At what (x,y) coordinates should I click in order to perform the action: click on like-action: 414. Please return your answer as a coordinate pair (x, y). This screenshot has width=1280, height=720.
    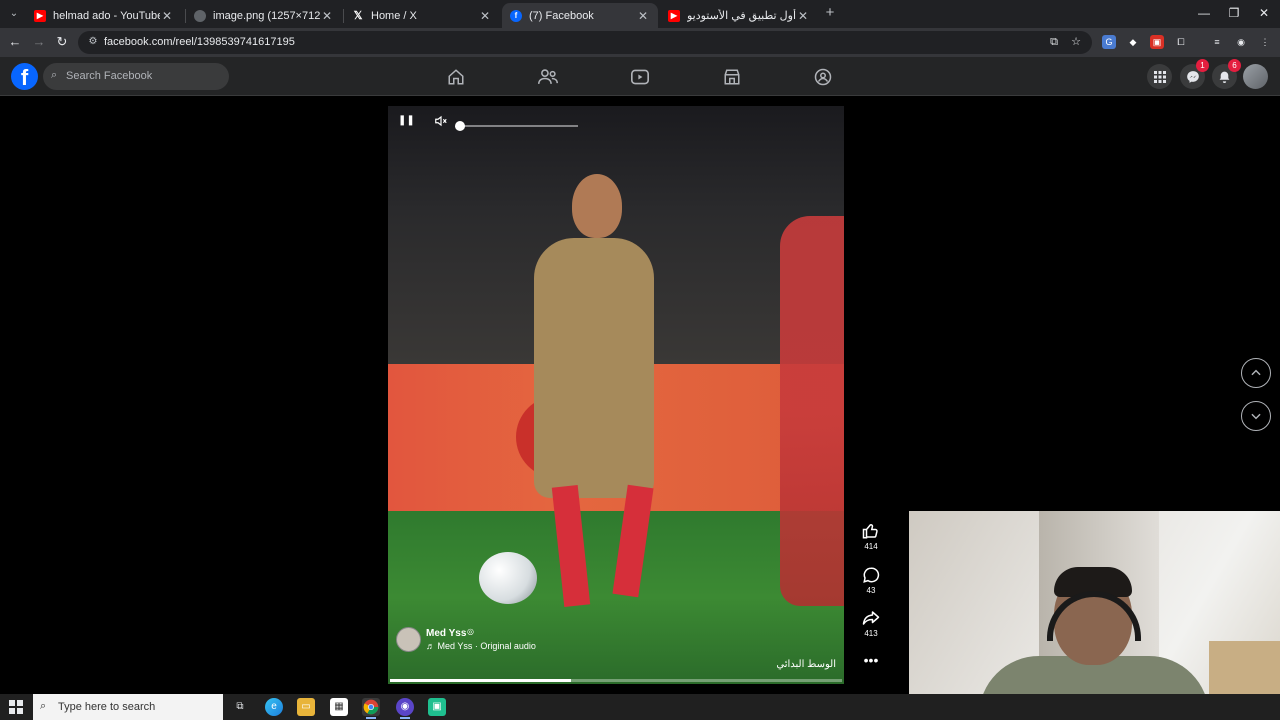
    Looking at the image, I should click on (871, 536).